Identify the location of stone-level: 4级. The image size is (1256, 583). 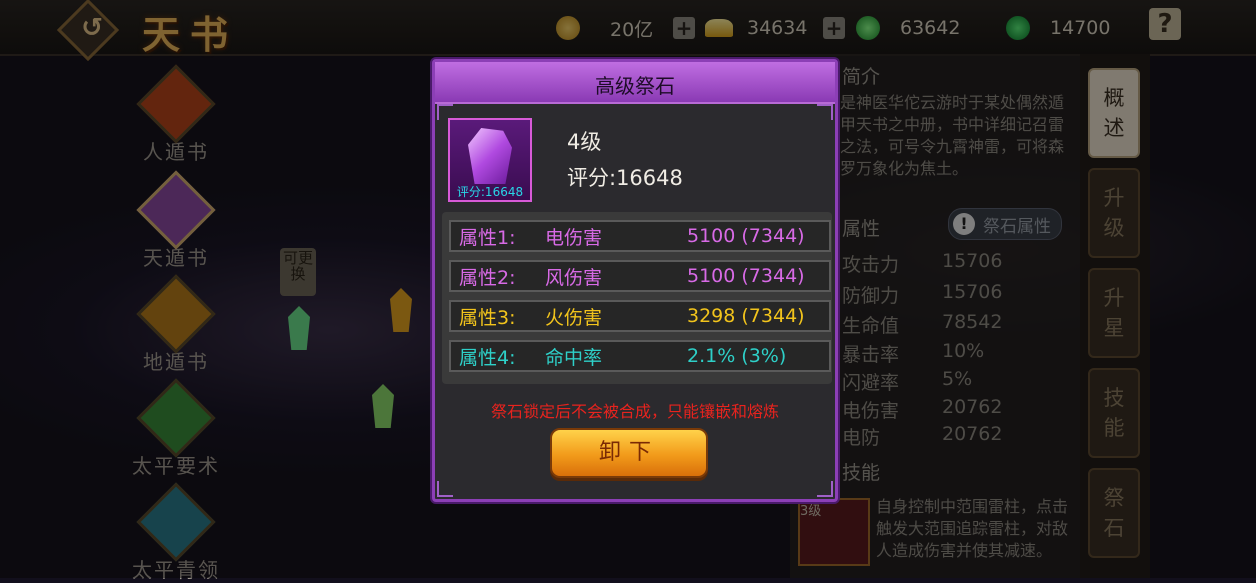
(584, 142).